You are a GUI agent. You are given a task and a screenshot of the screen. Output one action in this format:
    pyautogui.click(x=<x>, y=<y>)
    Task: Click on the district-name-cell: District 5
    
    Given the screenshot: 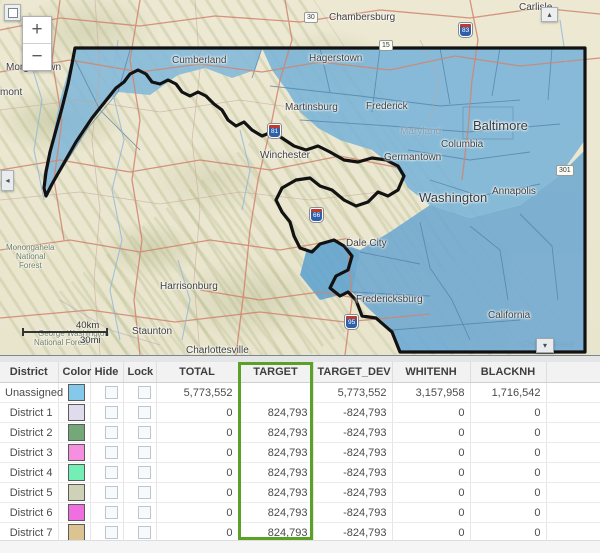 What is the action you would take?
    pyautogui.click(x=29, y=492)
    